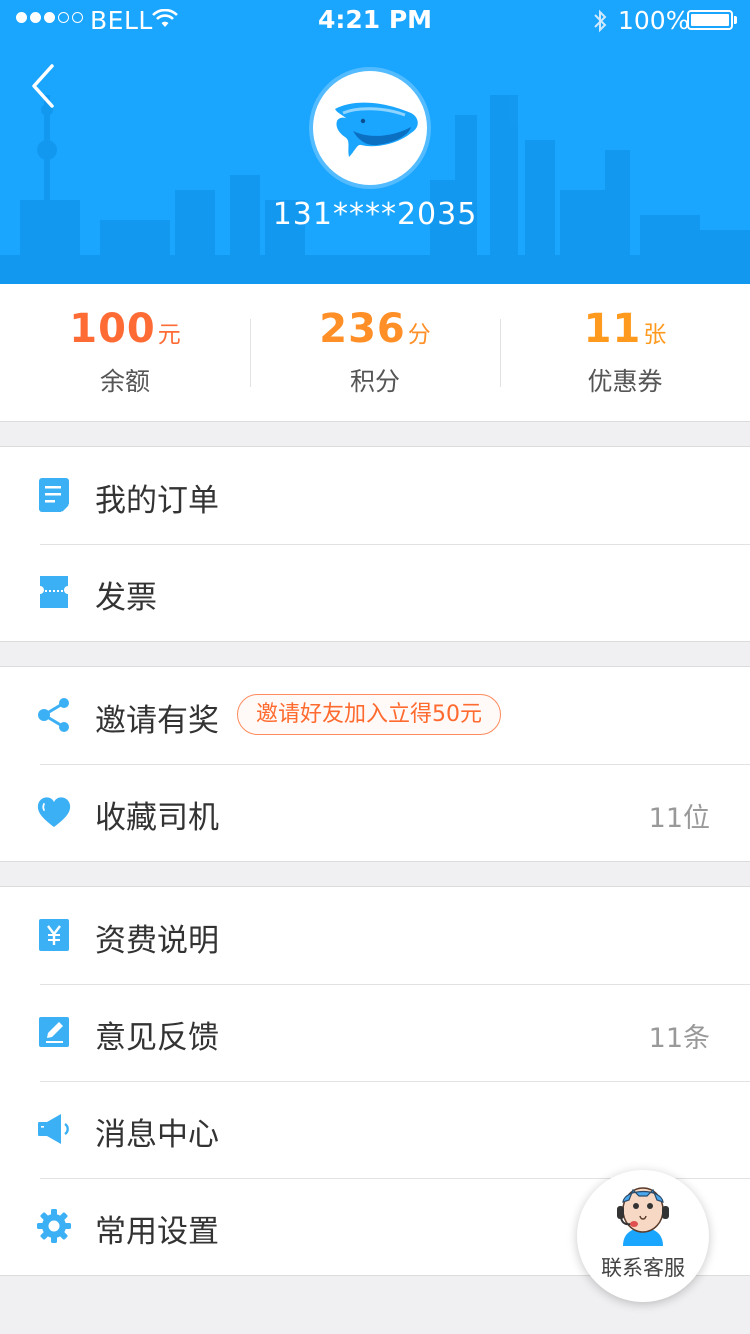  What do you see at coordinates (157, 501) in the screenshot?
I see `menu-label-orders: 我的订单` at bounding box center [157, 501].